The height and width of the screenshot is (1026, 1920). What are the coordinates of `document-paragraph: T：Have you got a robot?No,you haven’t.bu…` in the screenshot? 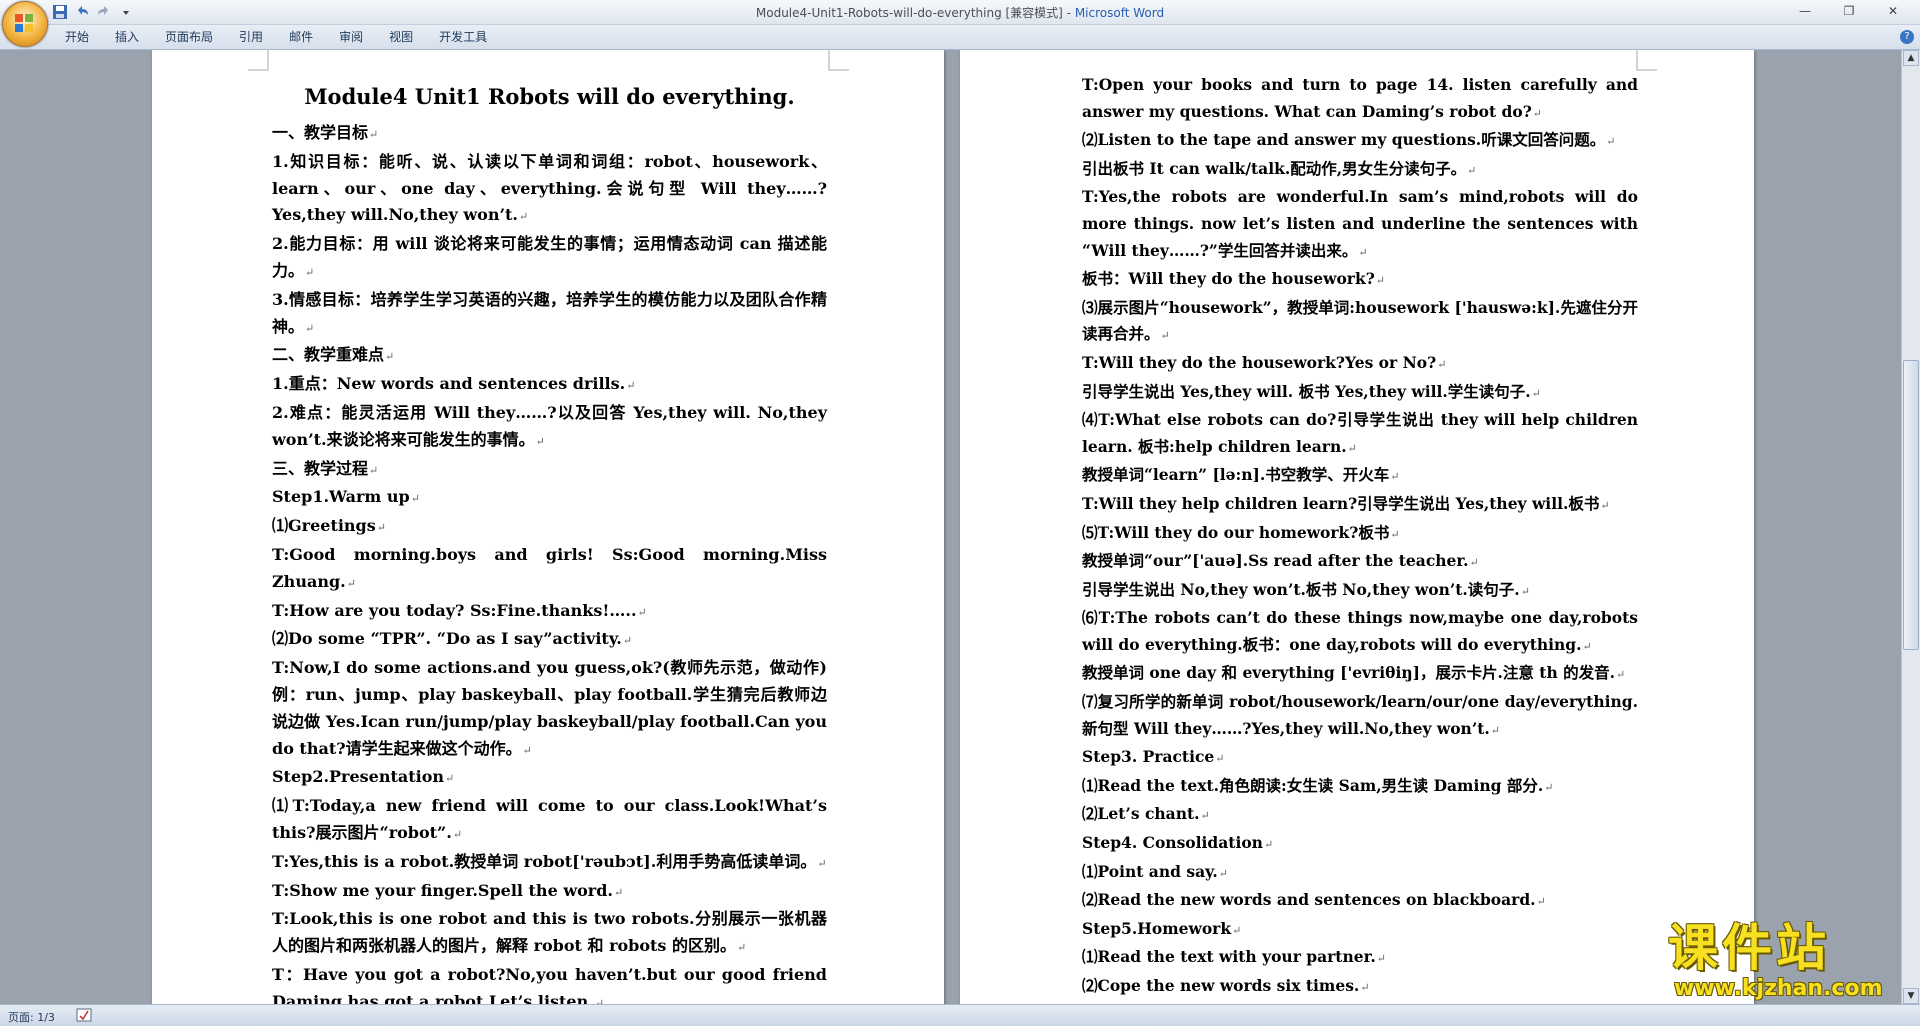 It's located at (549, 983).